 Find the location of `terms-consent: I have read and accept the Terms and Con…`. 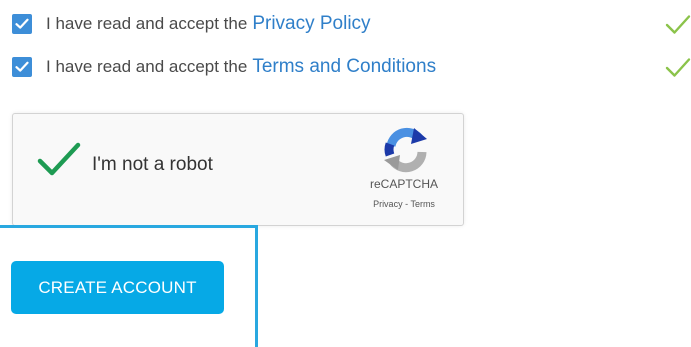

terms-consent: I have read and accept the Terms and Con… is located at coordinates (224, 67).